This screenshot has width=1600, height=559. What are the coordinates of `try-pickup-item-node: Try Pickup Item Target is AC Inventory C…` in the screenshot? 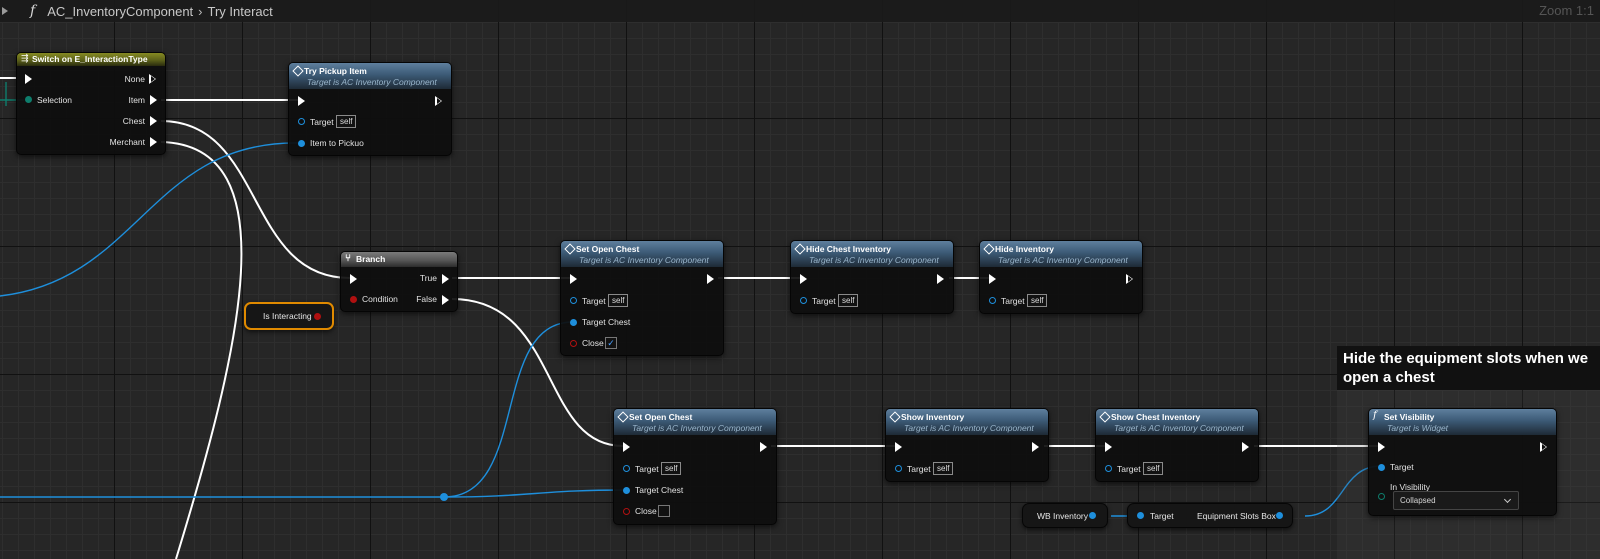 It's located at (370, 109).